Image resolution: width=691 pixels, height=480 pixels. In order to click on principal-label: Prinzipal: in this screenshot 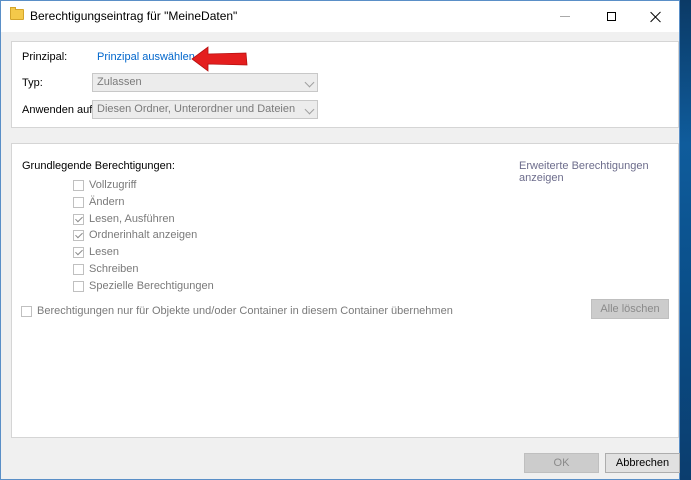, I will do `click(45, 57)`.